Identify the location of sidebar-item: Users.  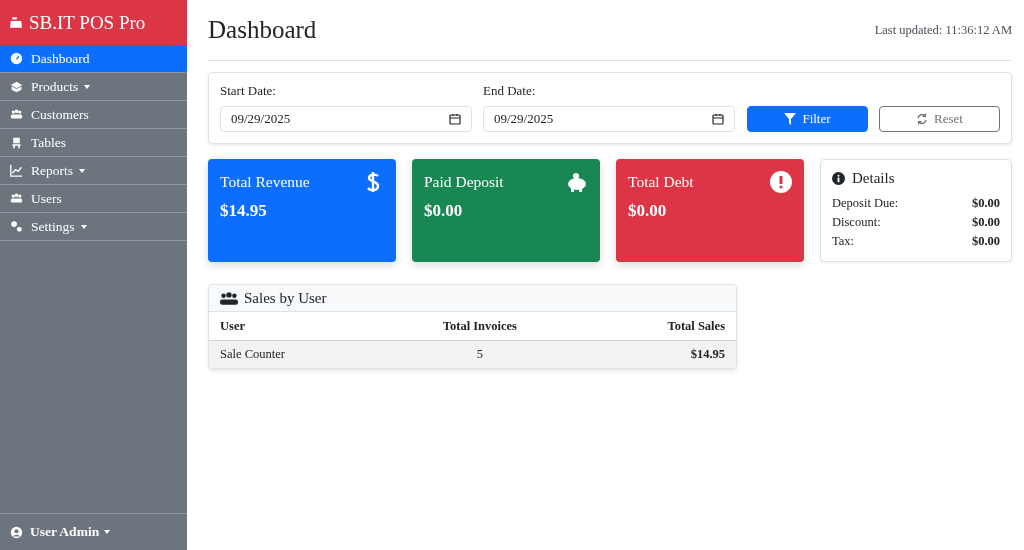
(93, 199).